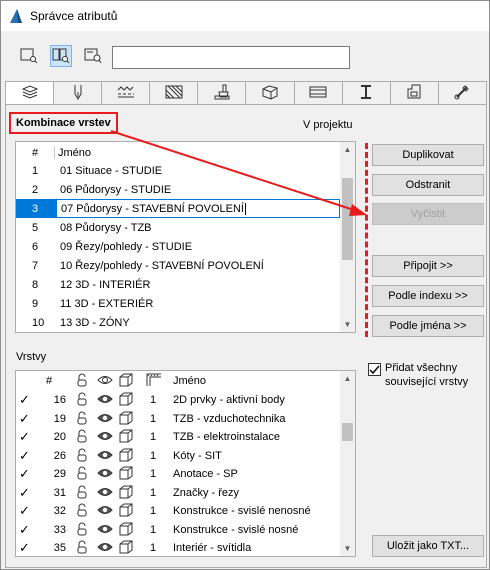  What do you see at coordinates (174, 93) in the screenshot?
I see `tab-fills` at bounding box center [174, 93].